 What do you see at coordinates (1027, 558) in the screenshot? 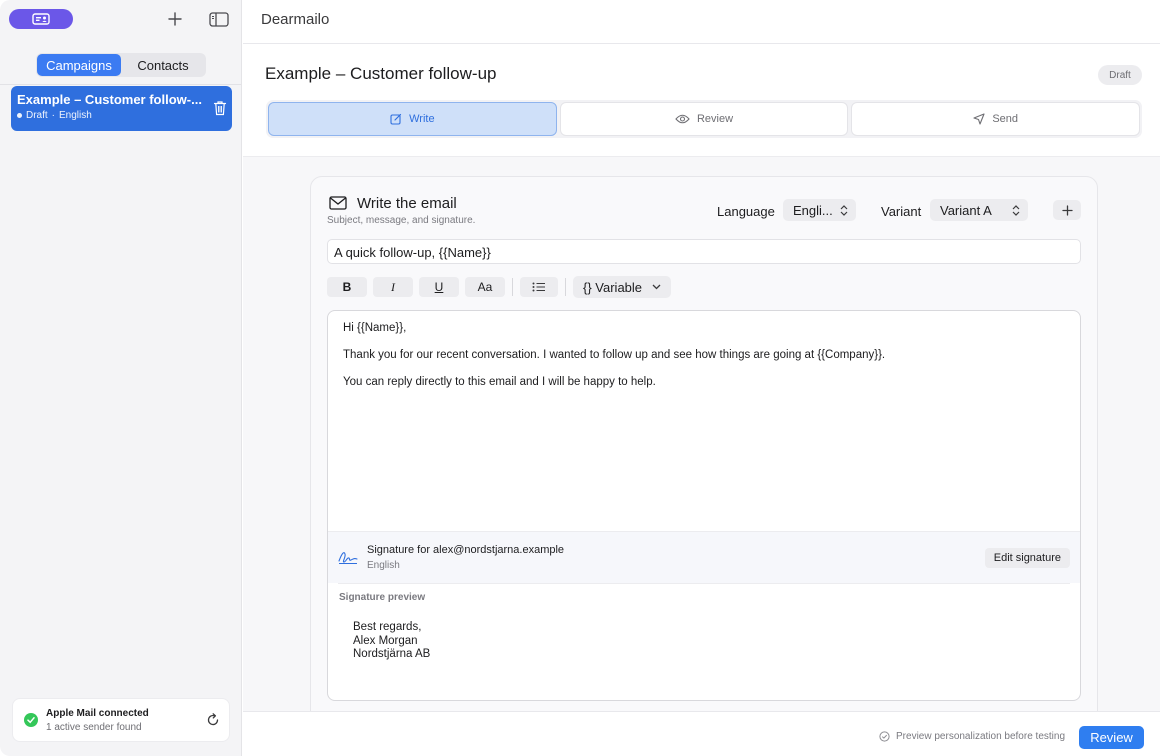
I see `edit-signature-button: Edit signature` at bounding box center [1027, 558].